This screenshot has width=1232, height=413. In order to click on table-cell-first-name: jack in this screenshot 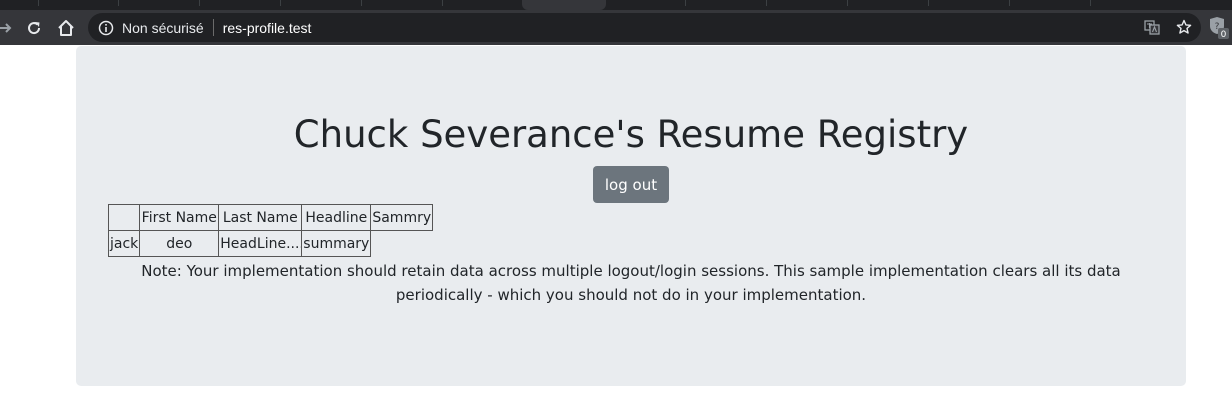, I will do `click(124, 243)`.